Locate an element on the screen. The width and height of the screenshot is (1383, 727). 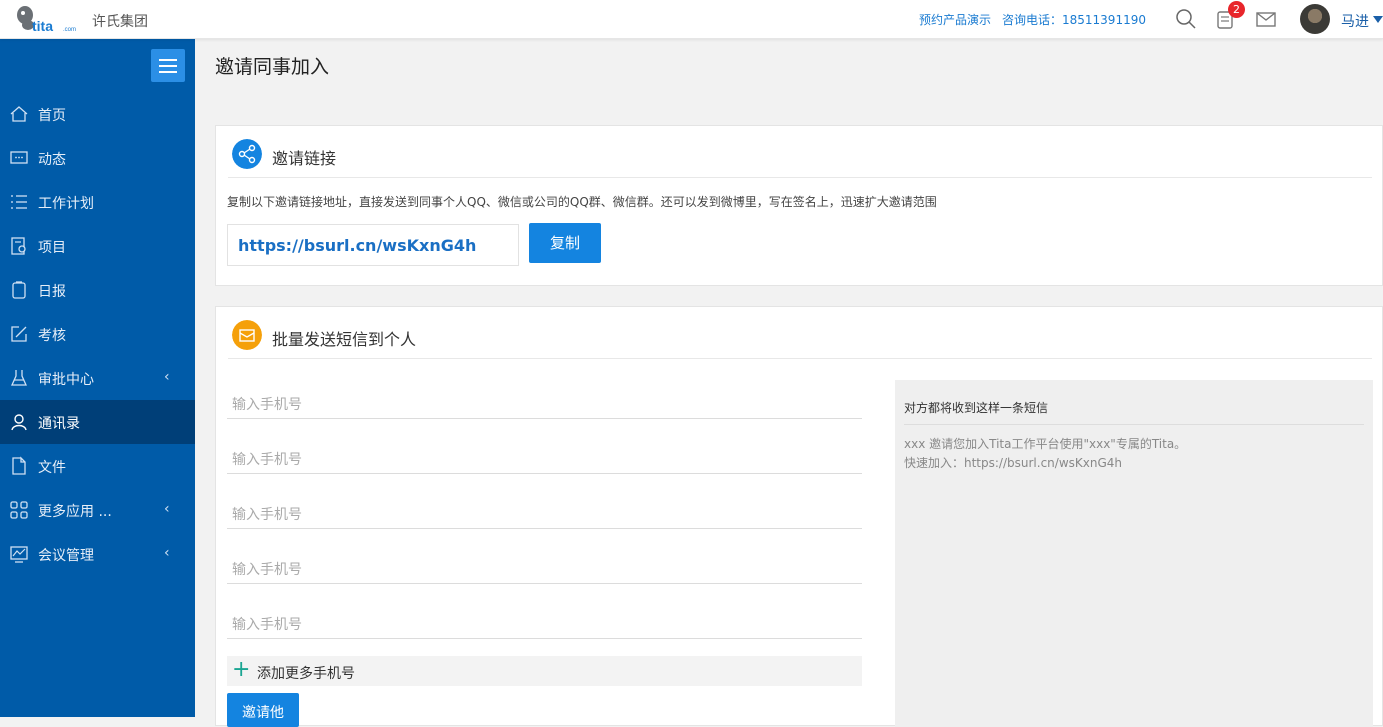
sms-header: 批量发送短信到个人 is located at coordinates (800, 333).